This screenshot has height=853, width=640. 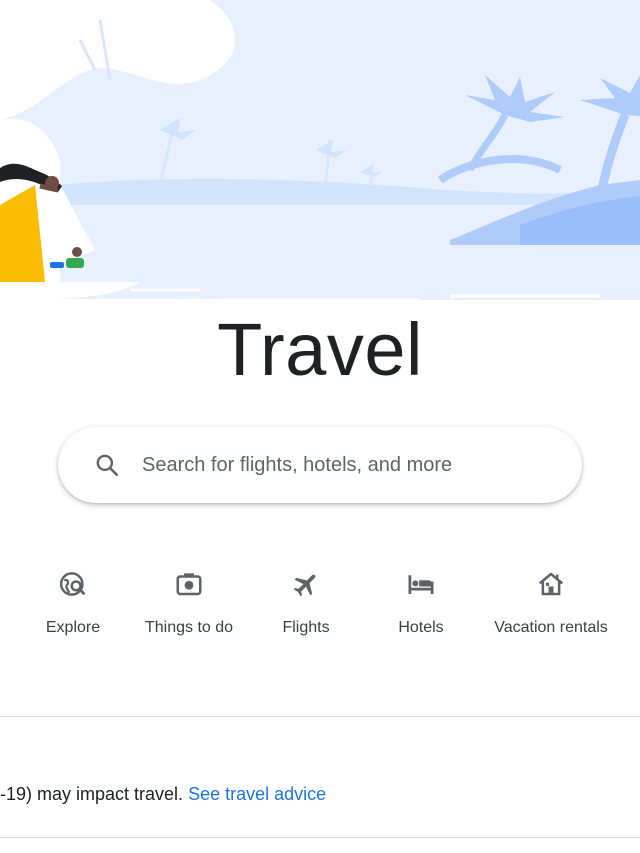 I want to click on category-hotels: Hotels, so click(x=421, y=605).